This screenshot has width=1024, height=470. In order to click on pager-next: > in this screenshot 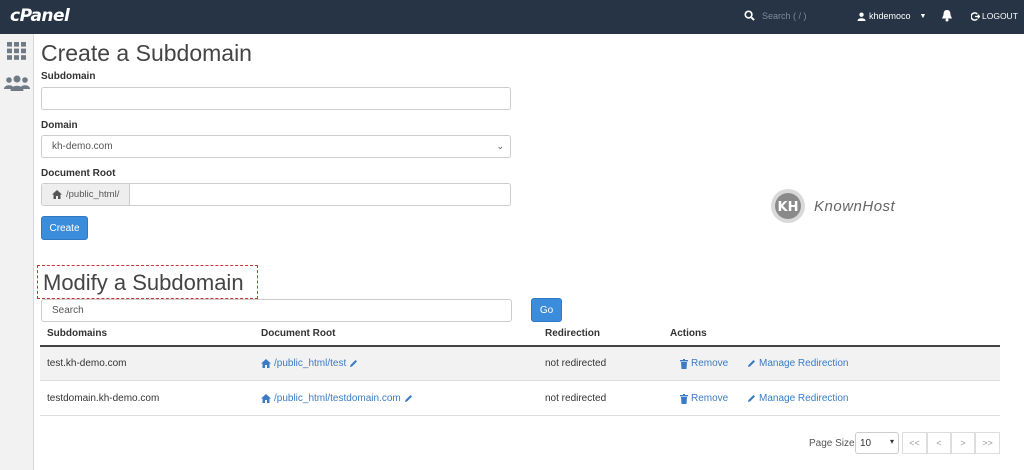, I will do `click(963, 443)`.